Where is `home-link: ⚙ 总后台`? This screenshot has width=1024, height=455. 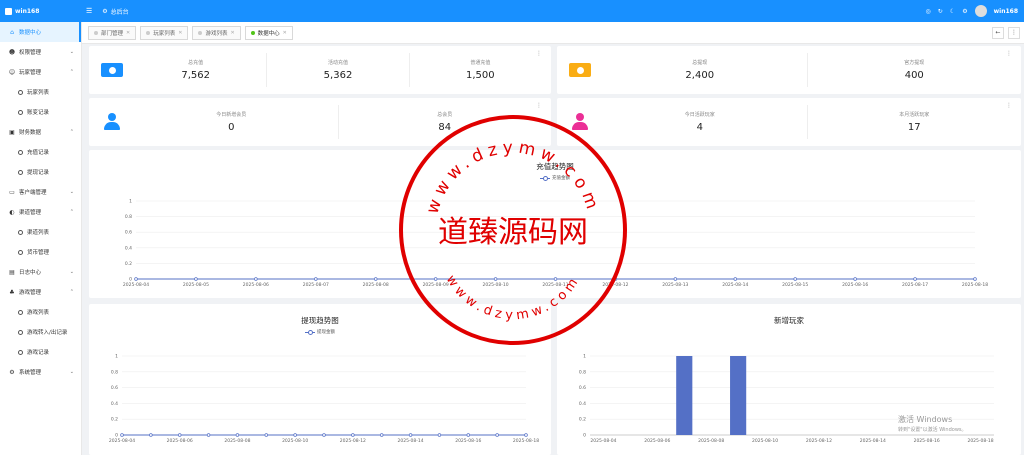
home-link: ⚙ 总后台 is located at coordinates (115, 11).